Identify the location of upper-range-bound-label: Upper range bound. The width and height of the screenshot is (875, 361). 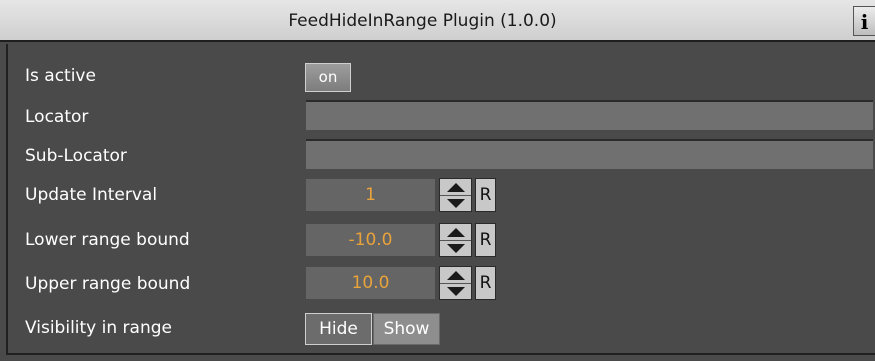
(108, 284).